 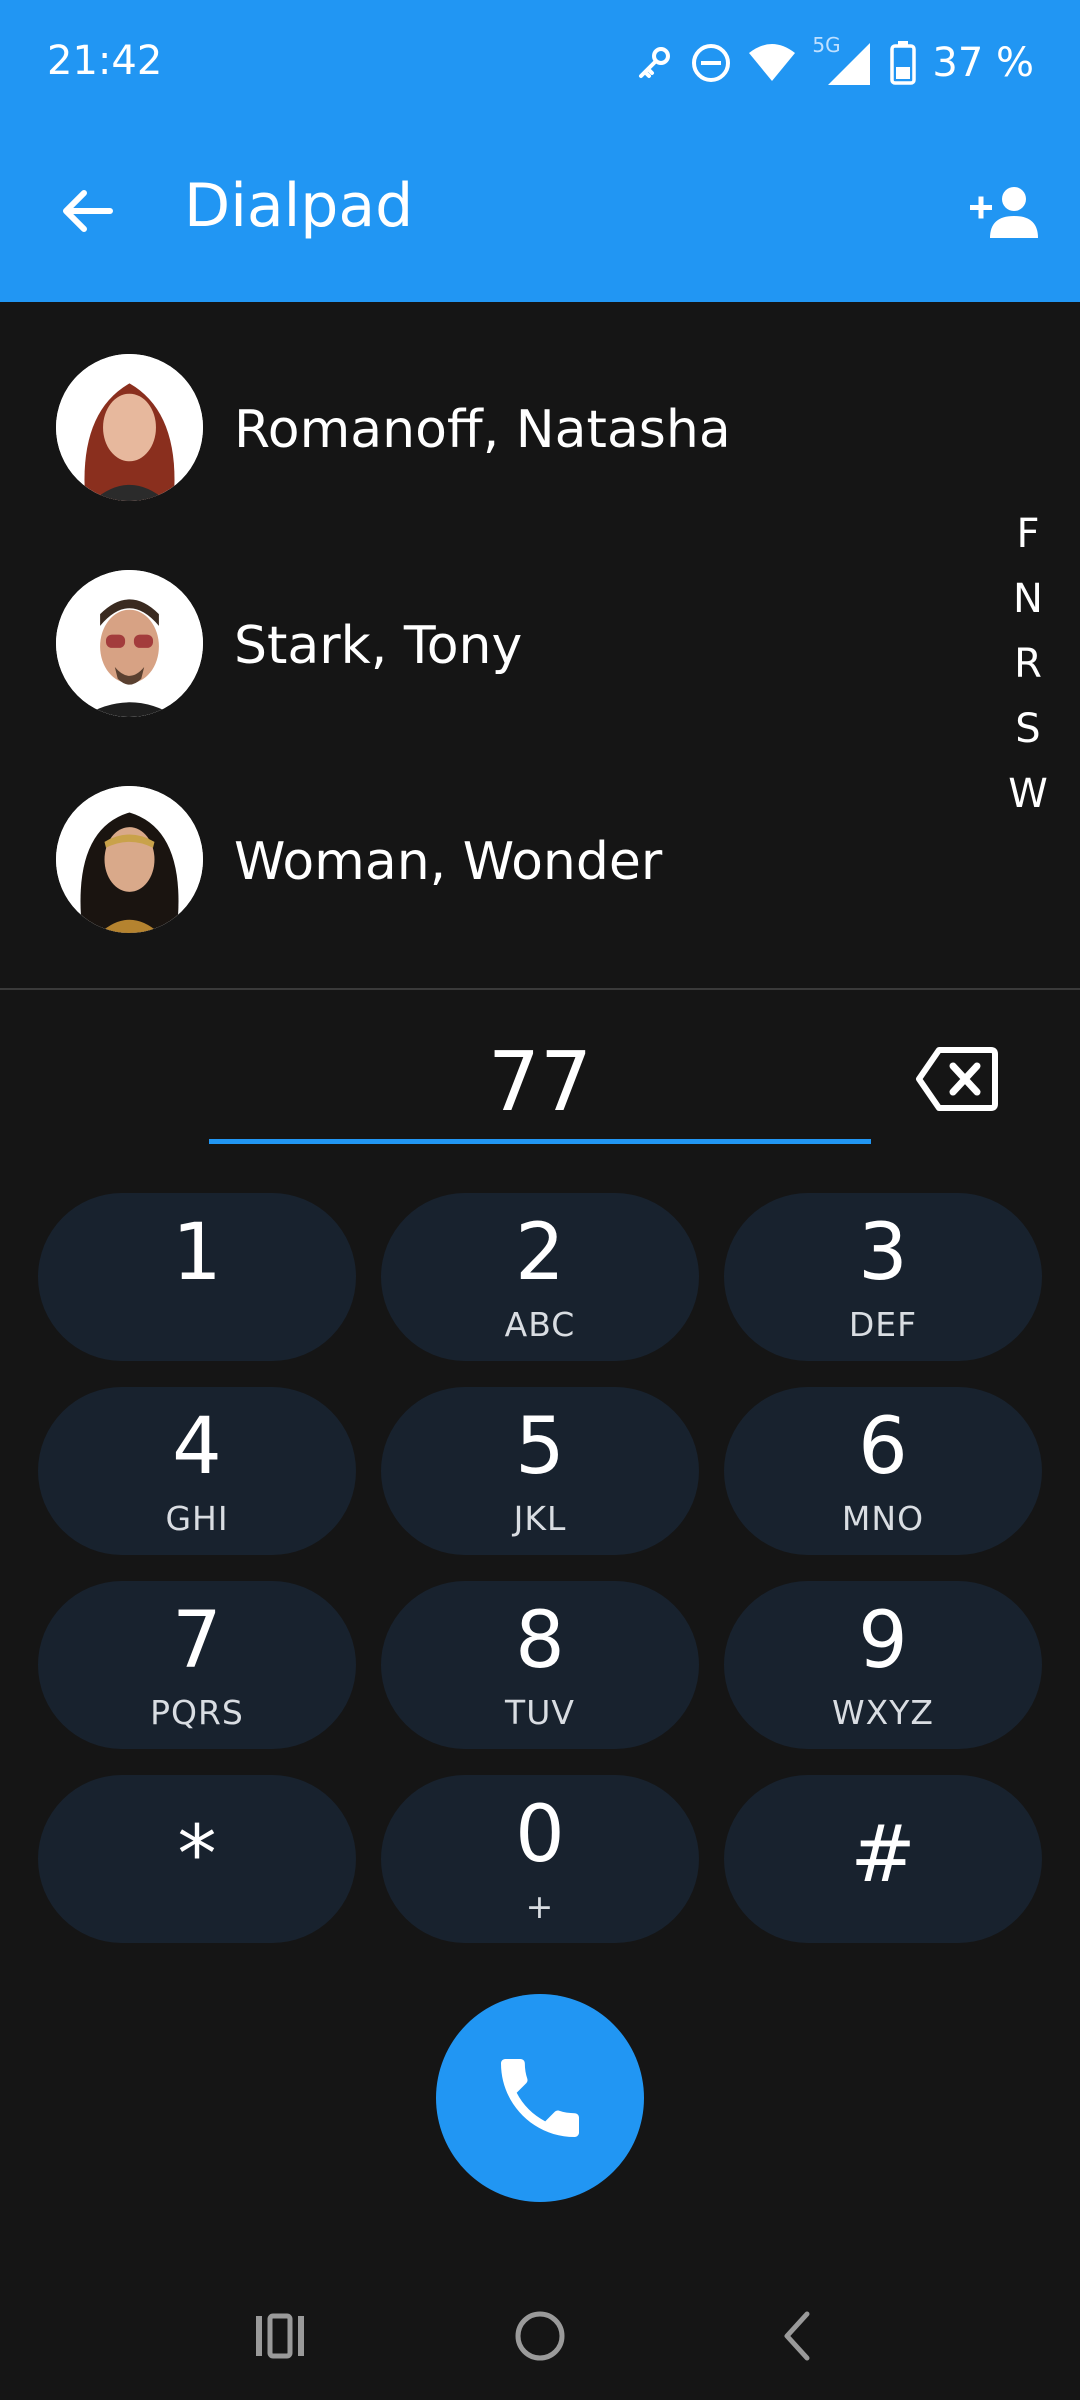 I want to click on key-letters: ABC, so click(x=540, y=1324).